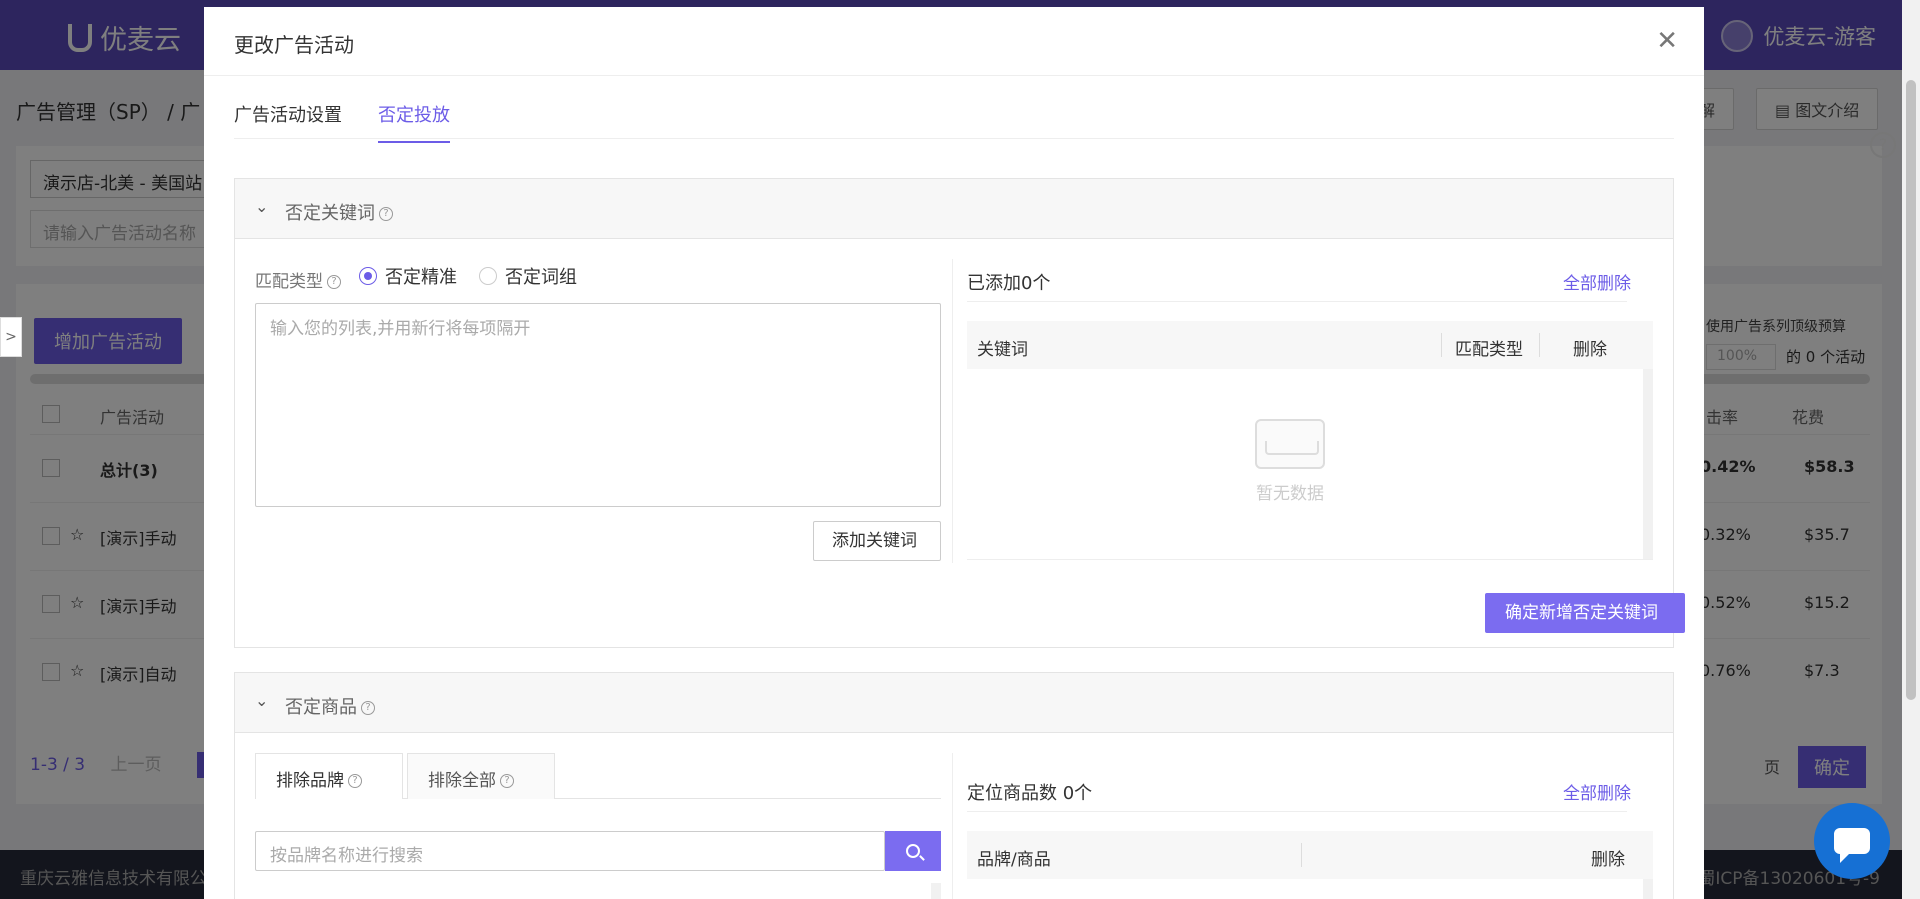 This screenshot has width=1920, height=899. What do you see at coordinates (329, 776) in the screenshot?
I see `tab-exclude-brand: 排除品牌?` at bounding box center [329, 776].